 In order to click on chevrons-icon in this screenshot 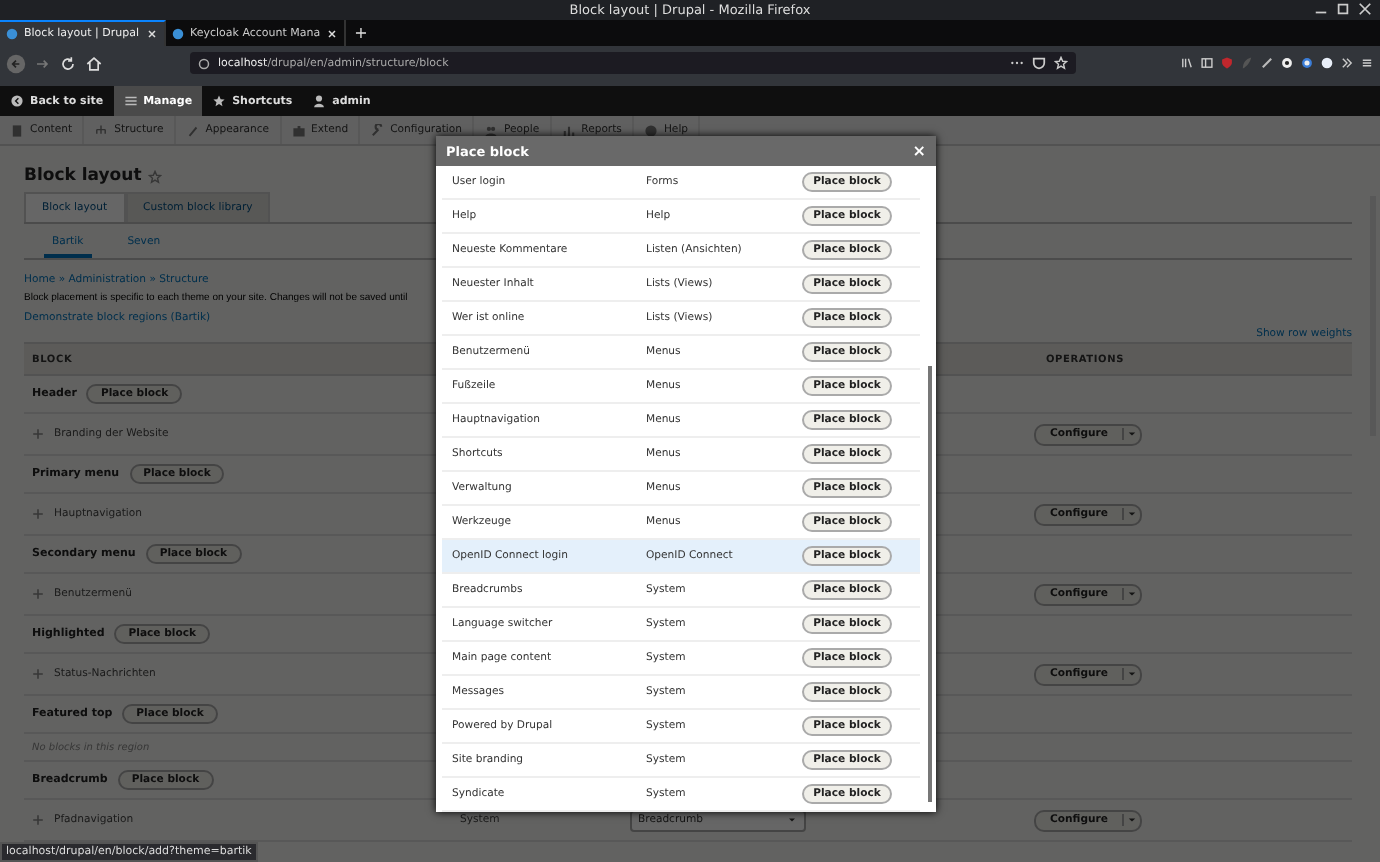, I will do `click(1347, 63)`.